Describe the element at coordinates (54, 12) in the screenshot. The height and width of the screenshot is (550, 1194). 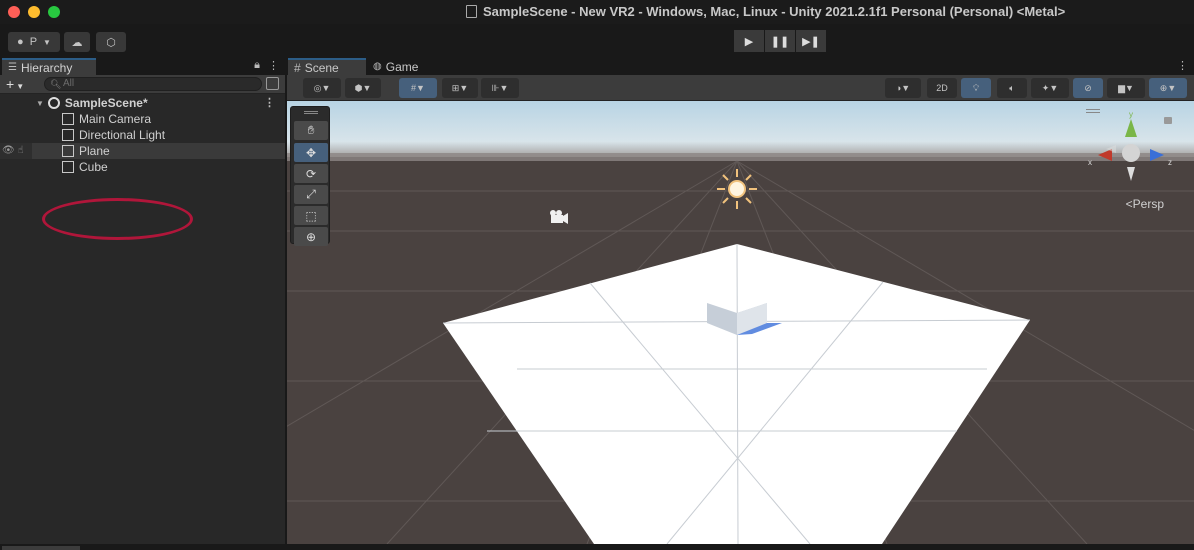
I see `maximize-window-button` at that location.